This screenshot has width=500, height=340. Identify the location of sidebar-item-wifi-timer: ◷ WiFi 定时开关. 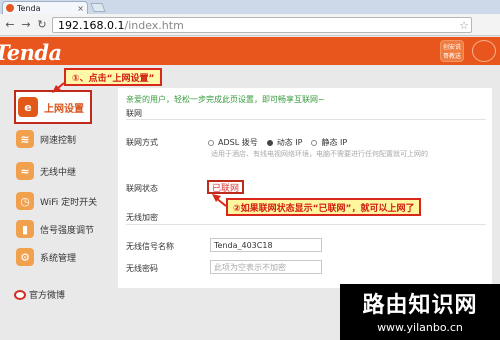
(60, 201).